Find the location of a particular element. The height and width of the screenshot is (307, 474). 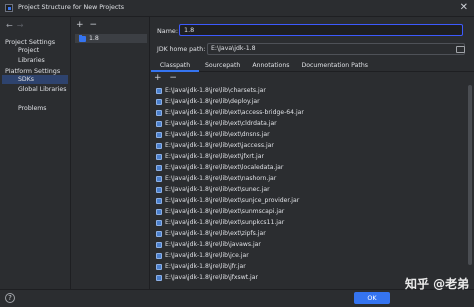

classpath-entry: E:\Java\jdk-1.8\jre\lib\jfxswt.jar is located at coordinates (211, 277).